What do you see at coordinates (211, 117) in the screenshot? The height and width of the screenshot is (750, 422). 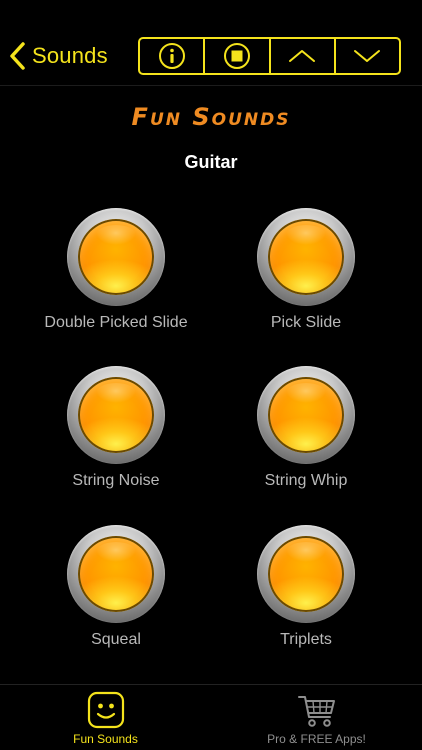 I see `app-title: Fun Sounds` at bounding box center [211, 117].